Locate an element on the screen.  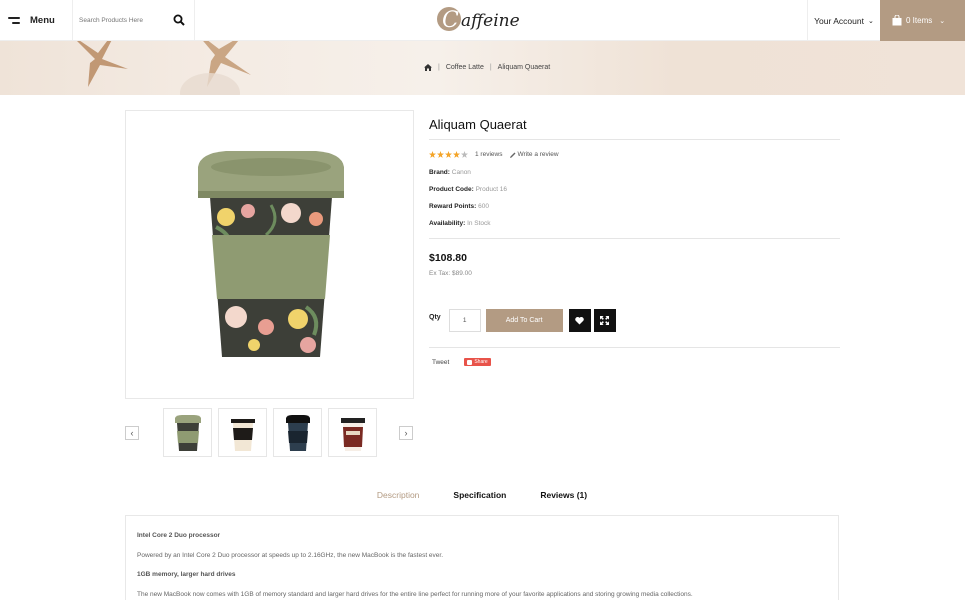
description-heading: Intel Core 2 Duo processor is located at coordinates (179, 535).